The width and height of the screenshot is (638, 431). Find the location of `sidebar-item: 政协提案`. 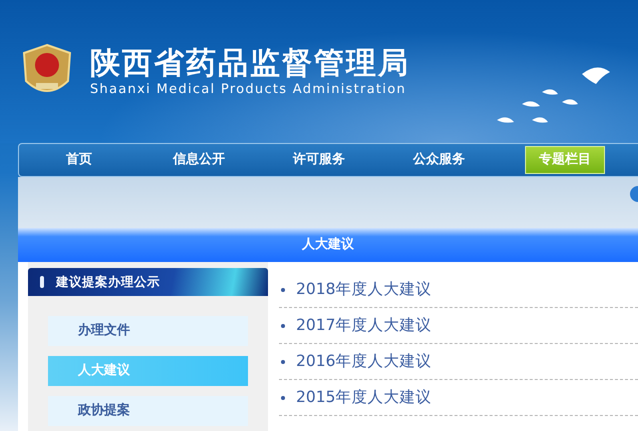

sidebar-item: 政协提案 is located at coordinates (148, 411).